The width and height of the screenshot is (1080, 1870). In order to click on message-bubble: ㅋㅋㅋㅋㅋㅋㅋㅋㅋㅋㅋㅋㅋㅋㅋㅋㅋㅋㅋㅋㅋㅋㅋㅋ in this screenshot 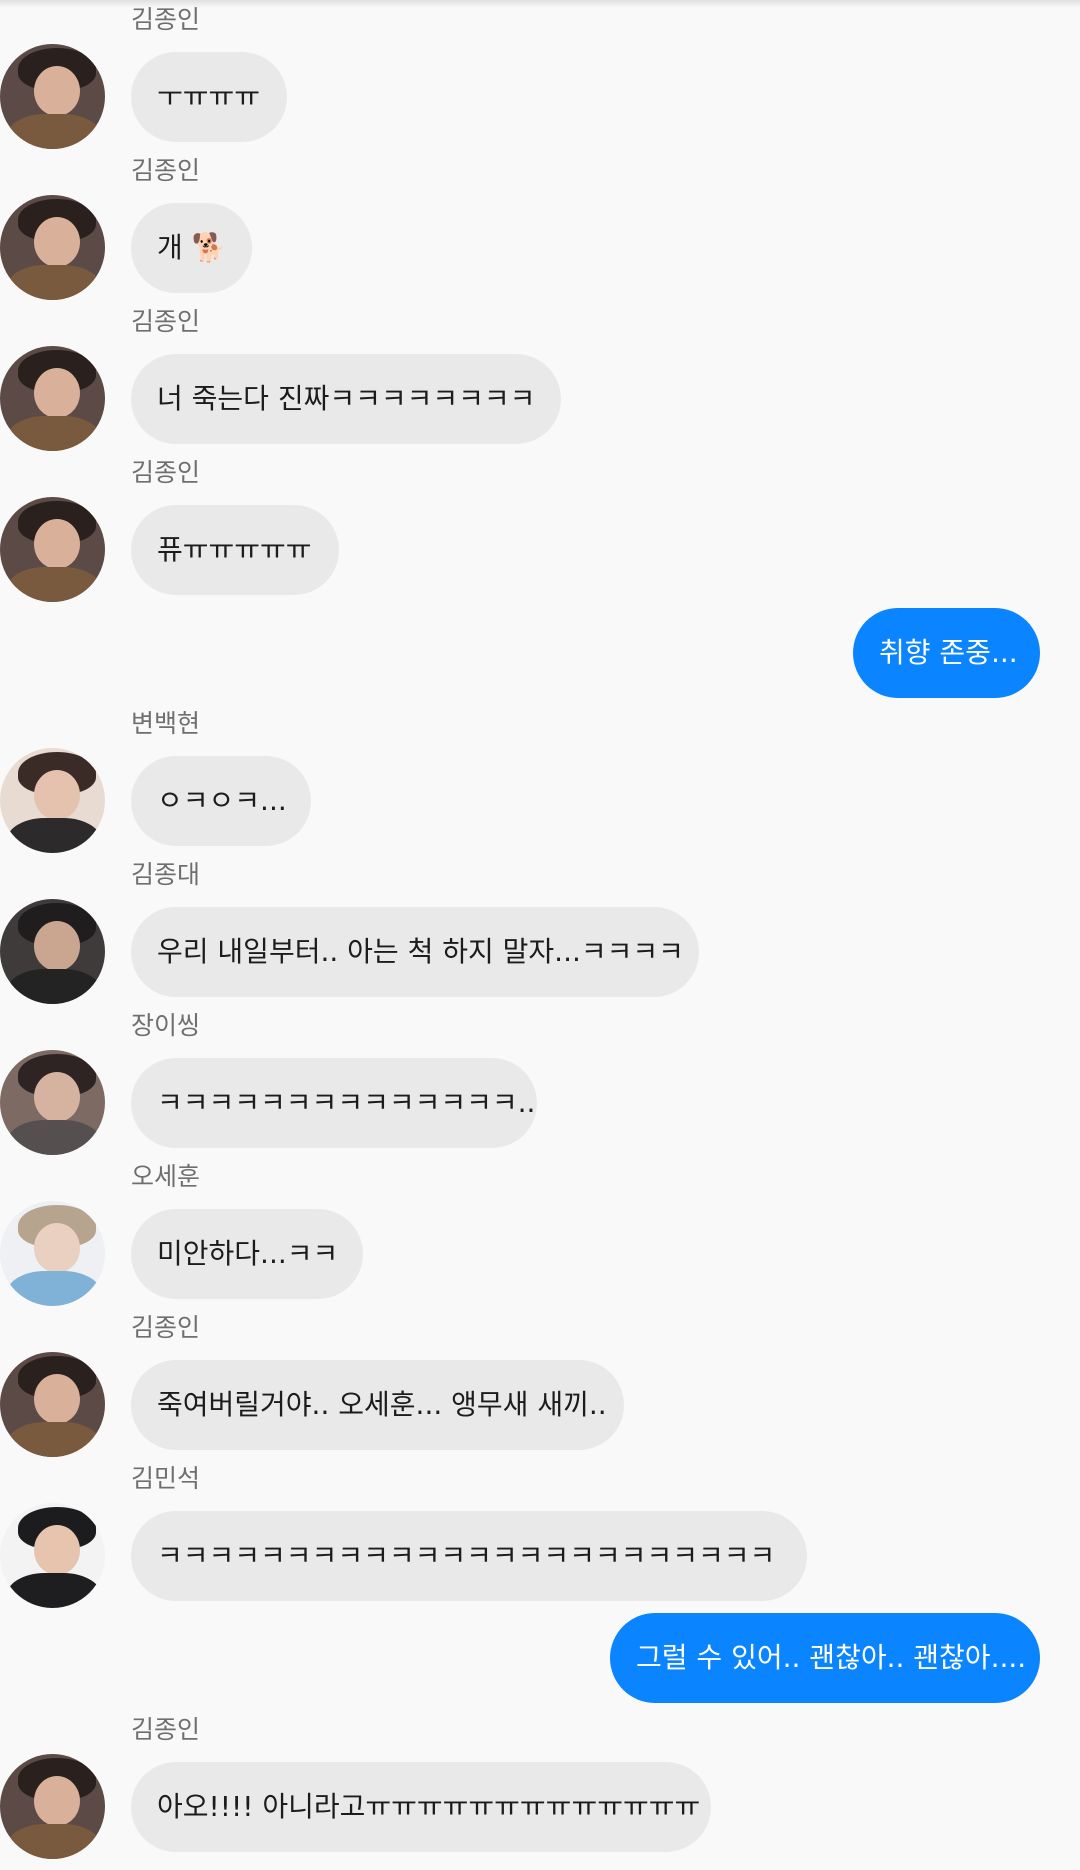, I will do `click(469, 1556)`.